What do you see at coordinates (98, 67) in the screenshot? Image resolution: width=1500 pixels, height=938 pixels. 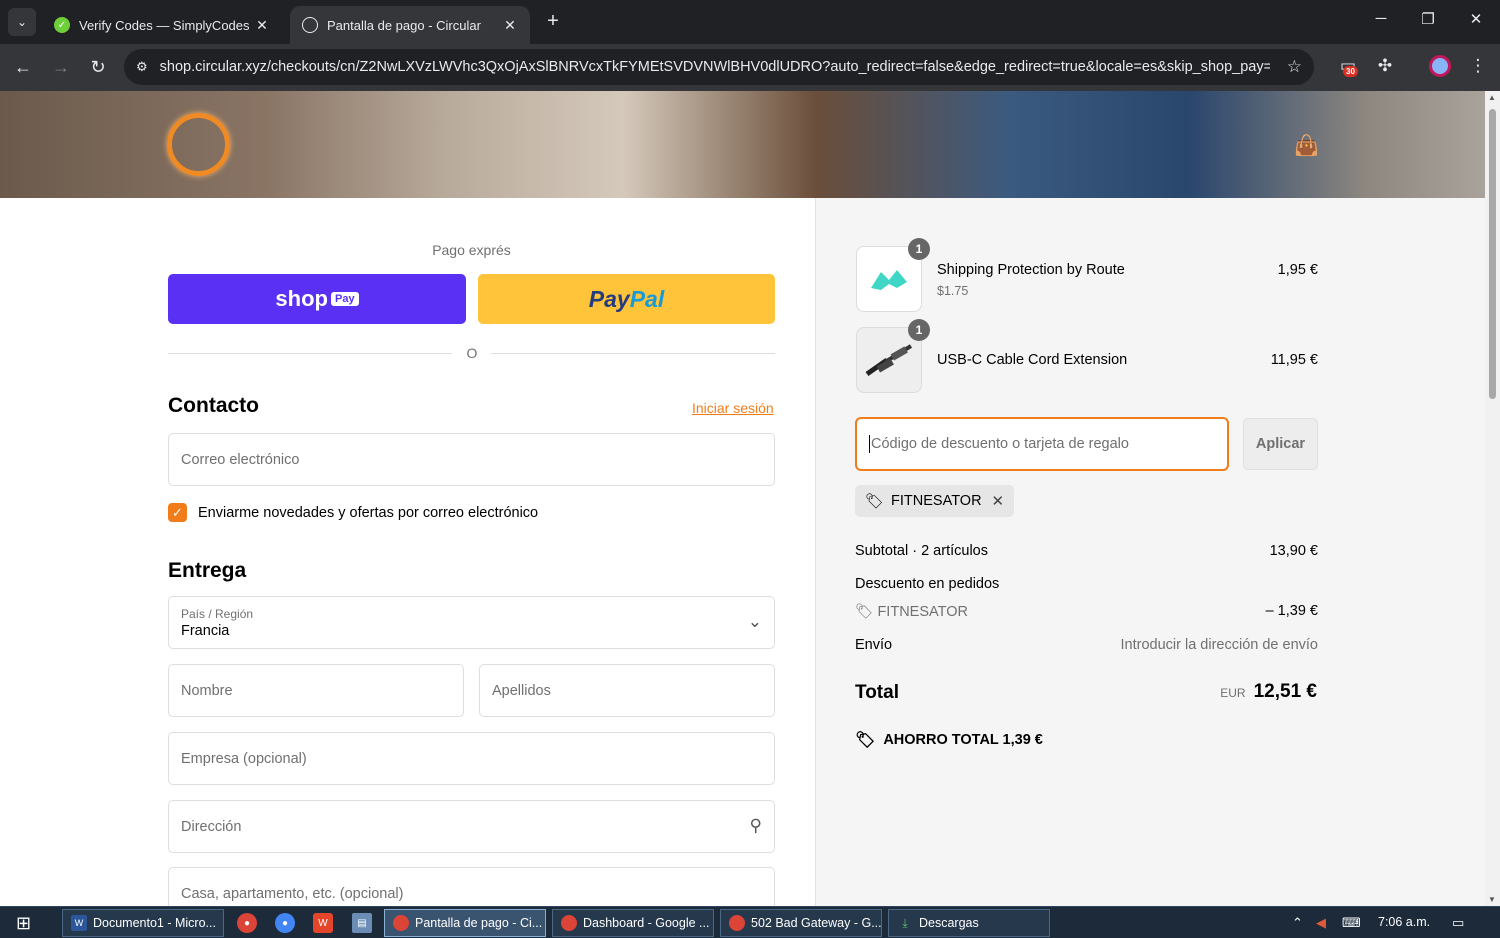 I see `reload-icon: ↻` at bounding box center [98, 67].